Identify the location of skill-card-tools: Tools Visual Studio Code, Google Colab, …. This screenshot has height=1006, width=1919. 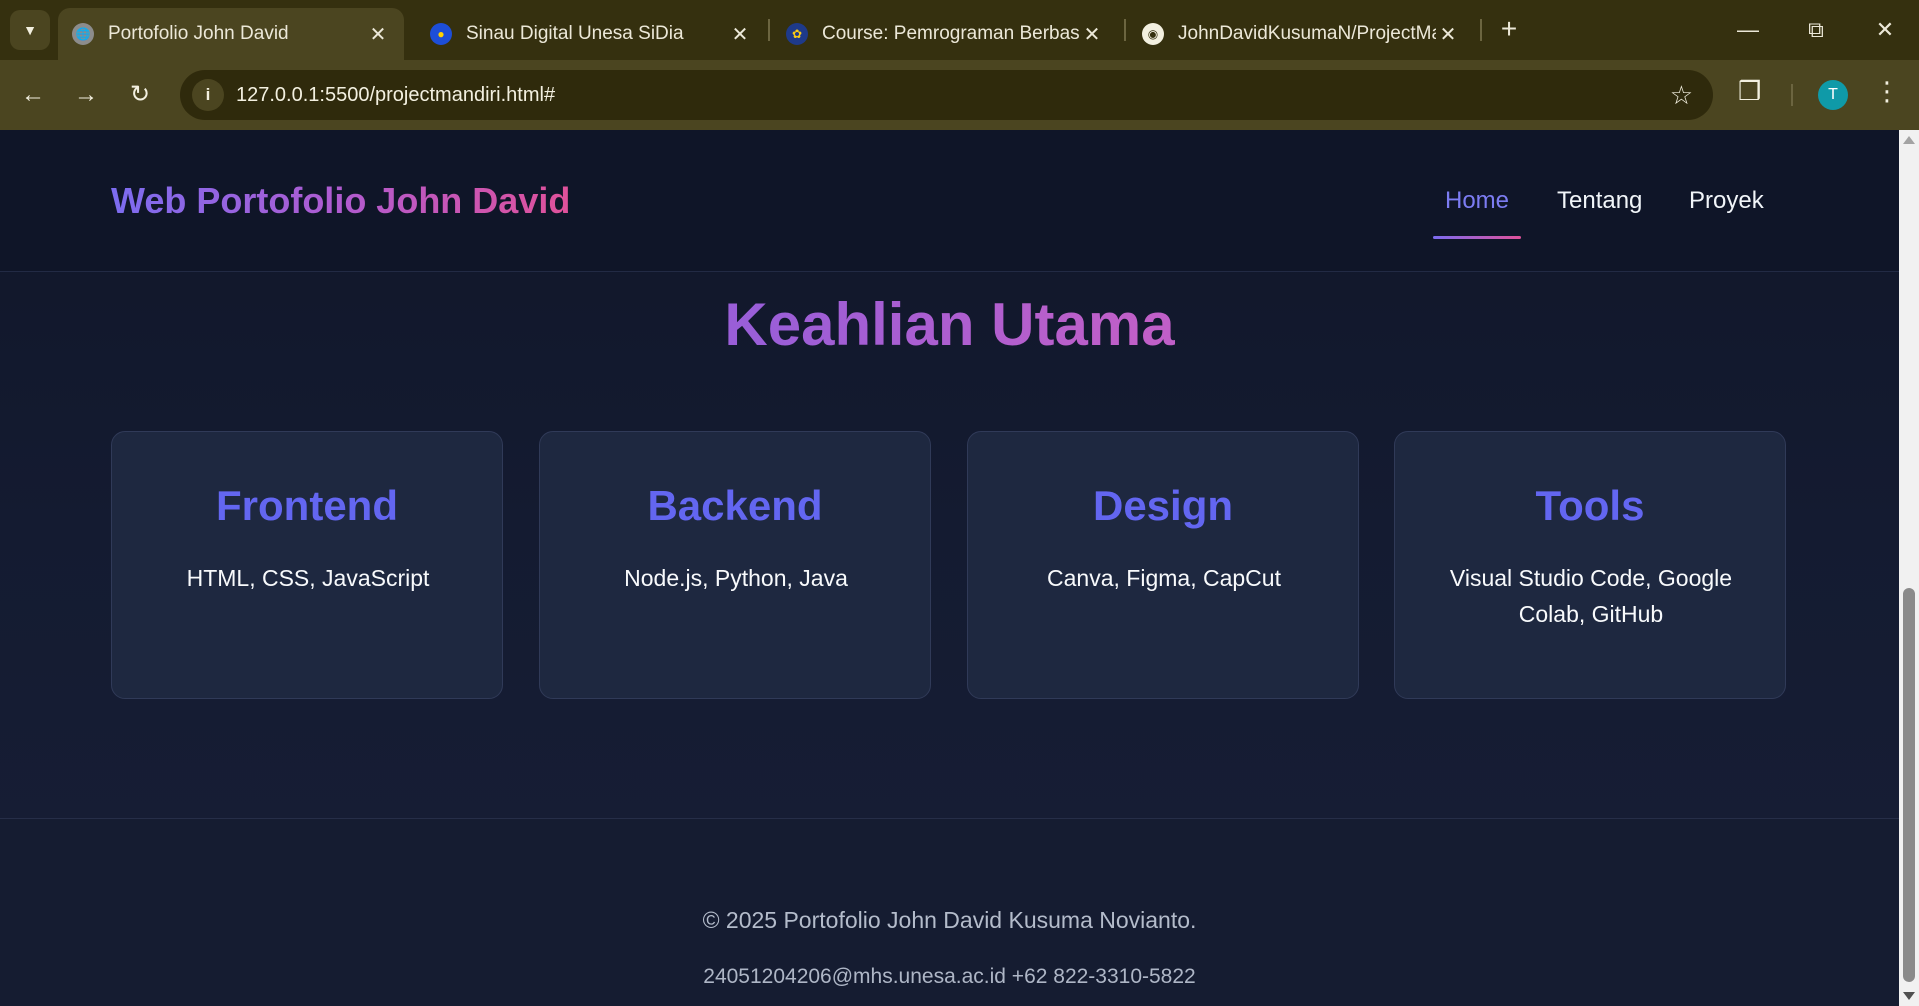
(1590, 565).